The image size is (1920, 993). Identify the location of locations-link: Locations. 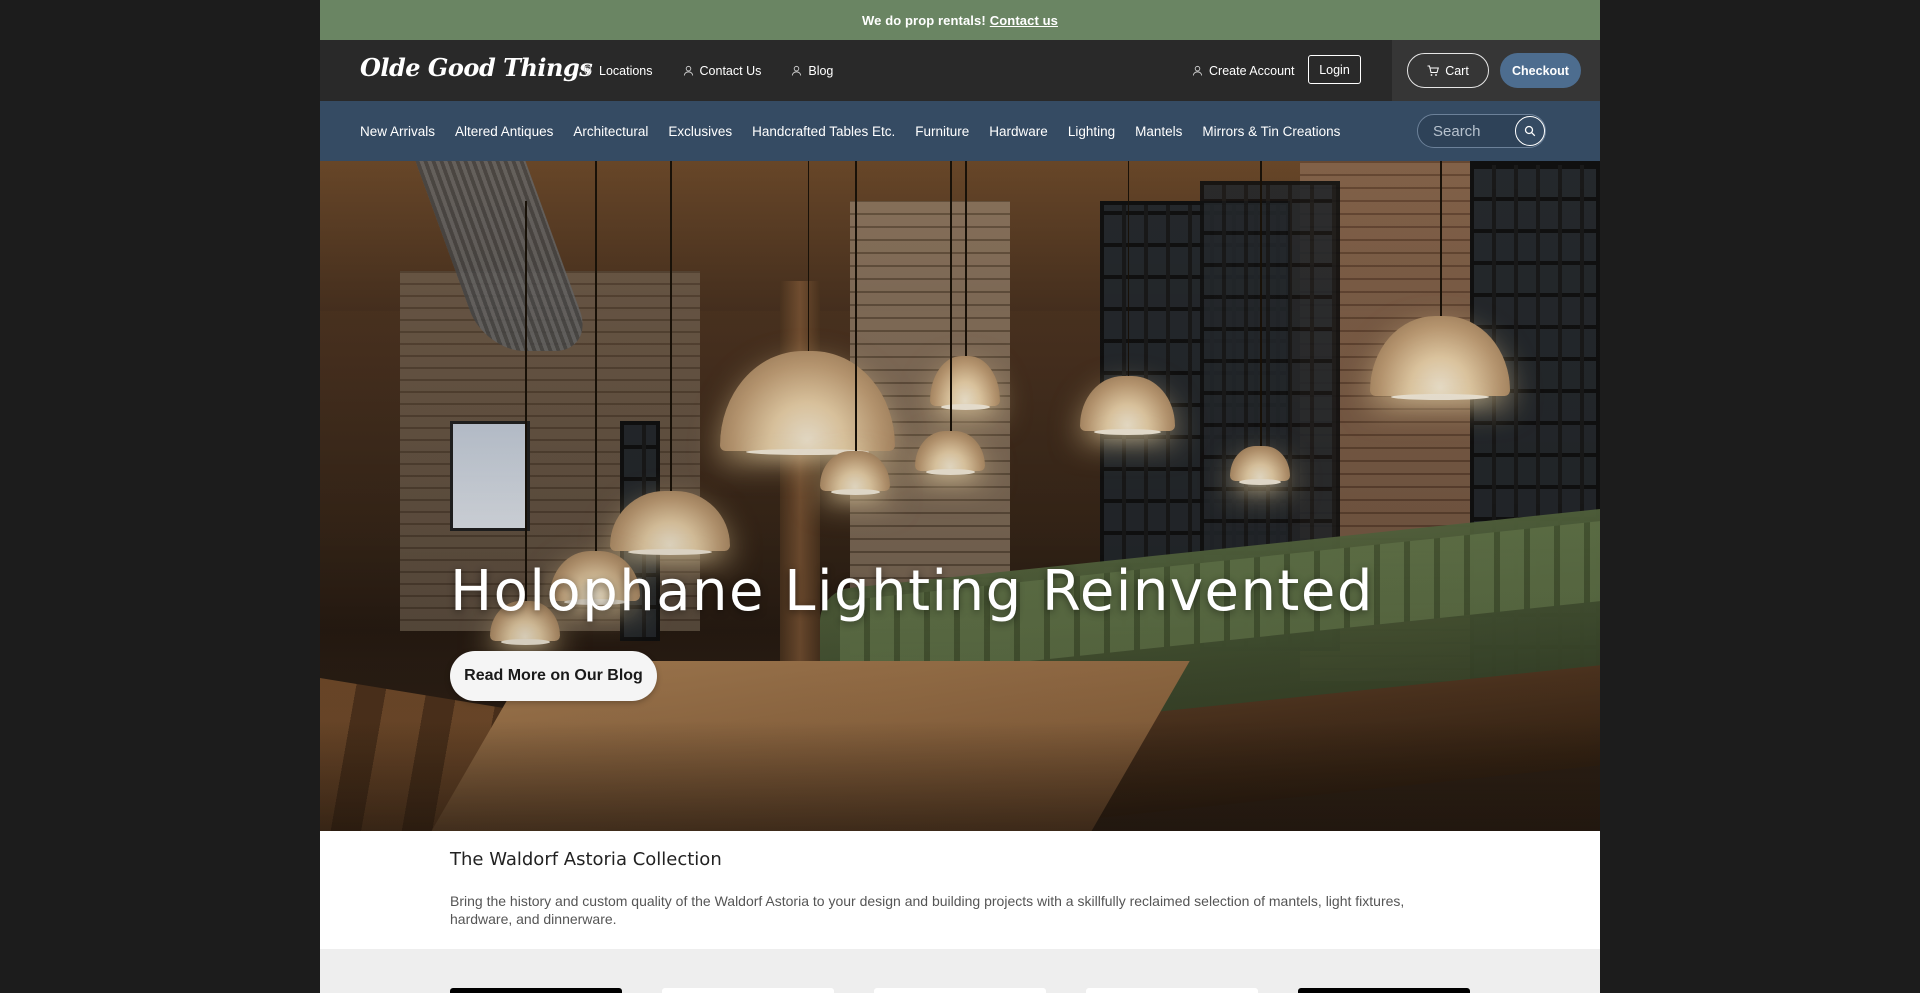
(617, 71).